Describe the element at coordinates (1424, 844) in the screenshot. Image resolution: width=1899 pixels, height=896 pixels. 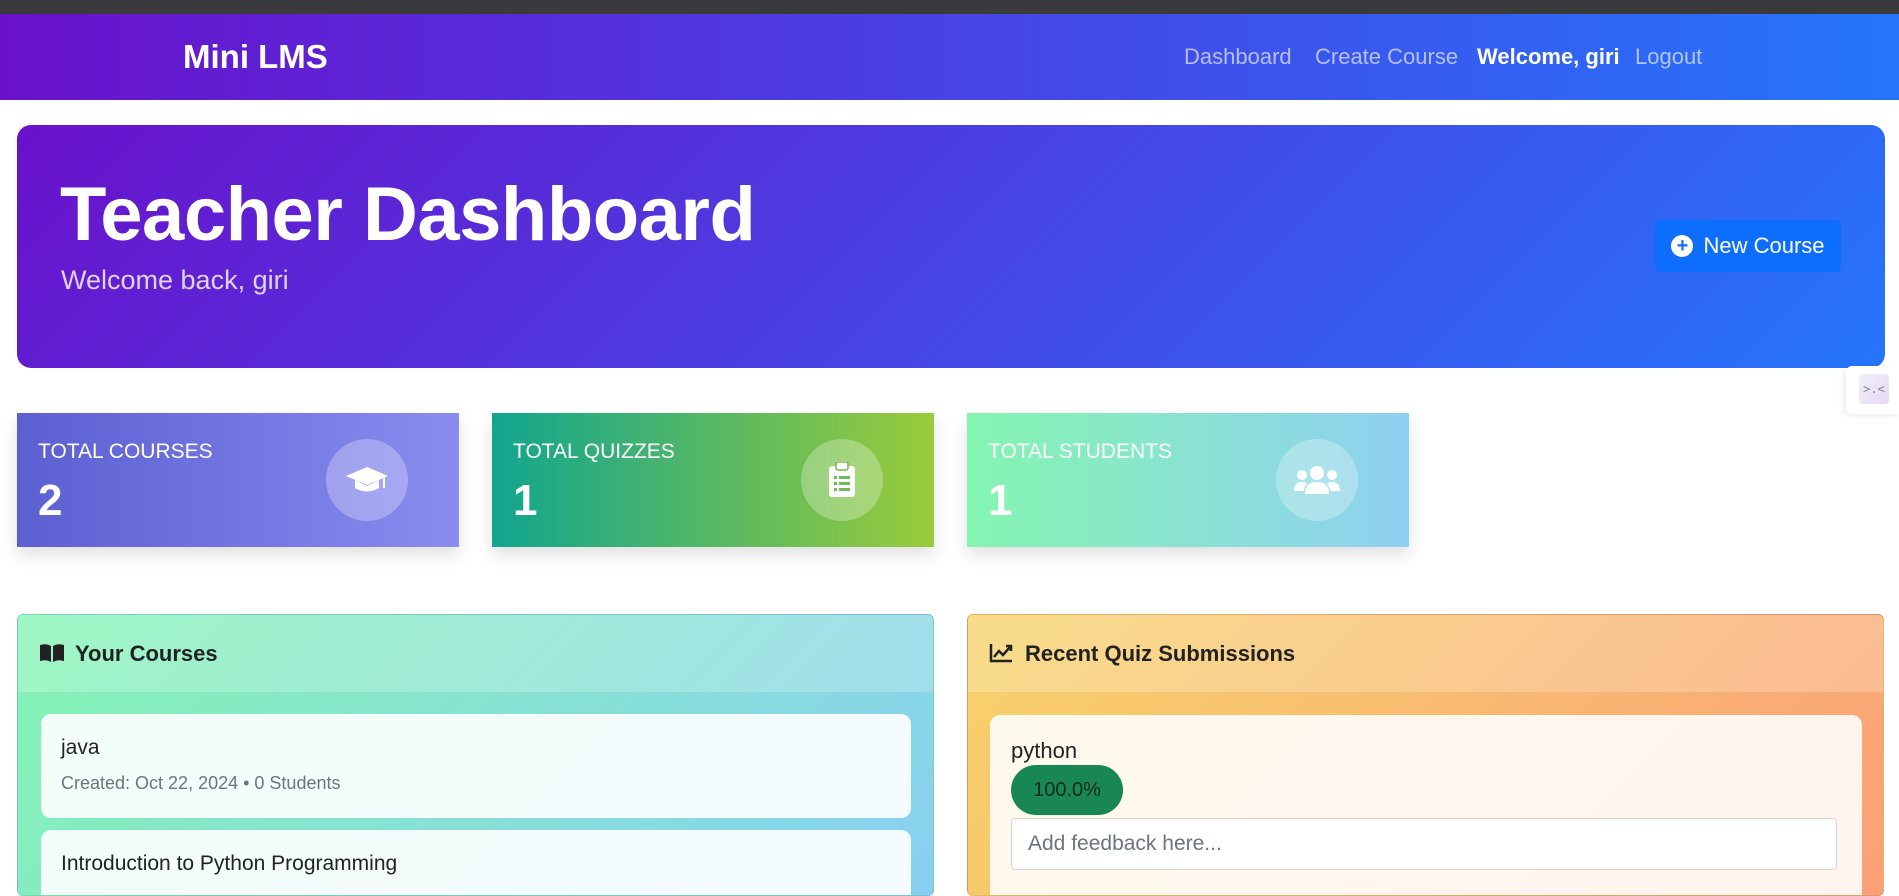
I see `feedback-input` at that location.